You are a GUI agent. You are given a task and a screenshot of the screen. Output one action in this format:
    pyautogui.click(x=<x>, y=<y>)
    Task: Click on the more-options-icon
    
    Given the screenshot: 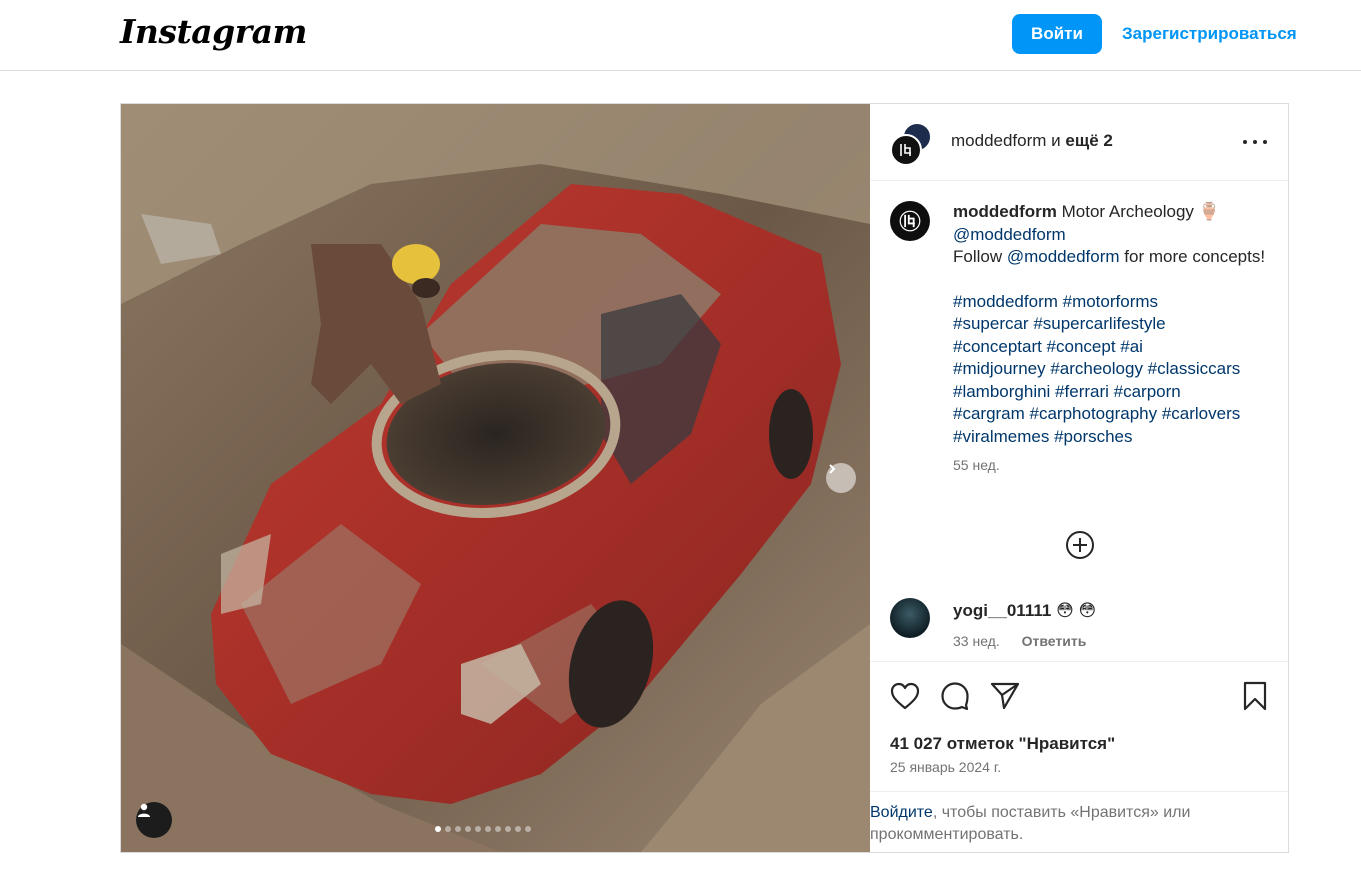 What is the action you would take?
    pyautogui.click(x=1255, y=142)
    